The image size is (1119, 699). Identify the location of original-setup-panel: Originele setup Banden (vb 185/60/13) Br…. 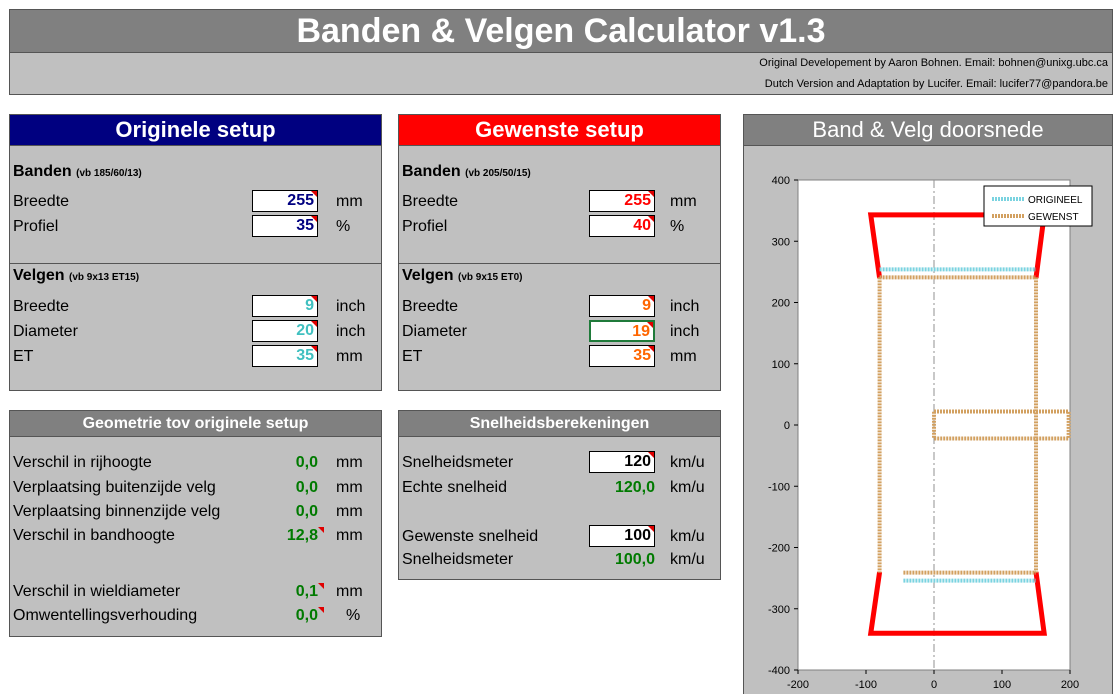
(195, 252).